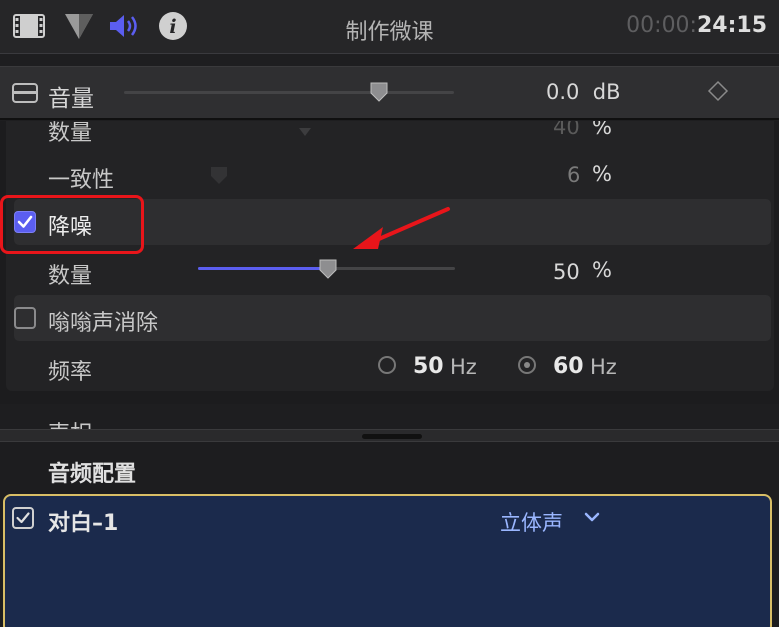 The image size is (779, 627). I want to click on nr-amount-slider-fill, so click(262, 268).